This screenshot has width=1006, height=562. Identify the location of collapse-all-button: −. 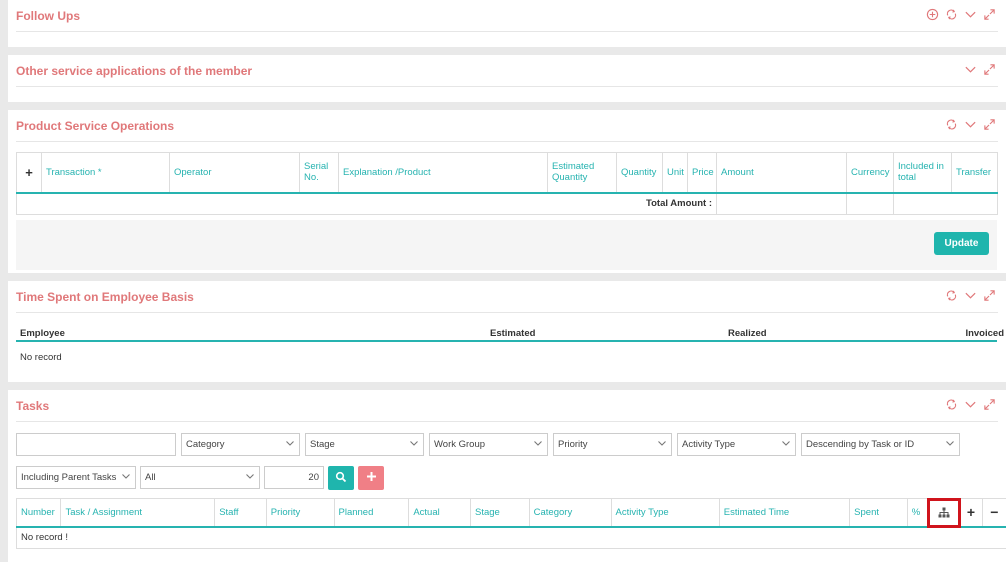
(993, 513).